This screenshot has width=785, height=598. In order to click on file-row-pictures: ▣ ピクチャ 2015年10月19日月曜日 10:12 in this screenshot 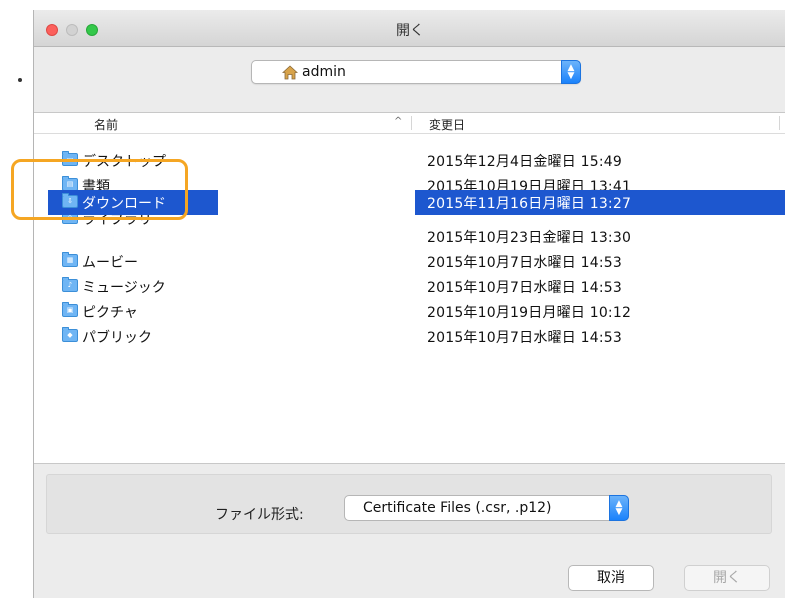, I will do `click(409, 311)`.